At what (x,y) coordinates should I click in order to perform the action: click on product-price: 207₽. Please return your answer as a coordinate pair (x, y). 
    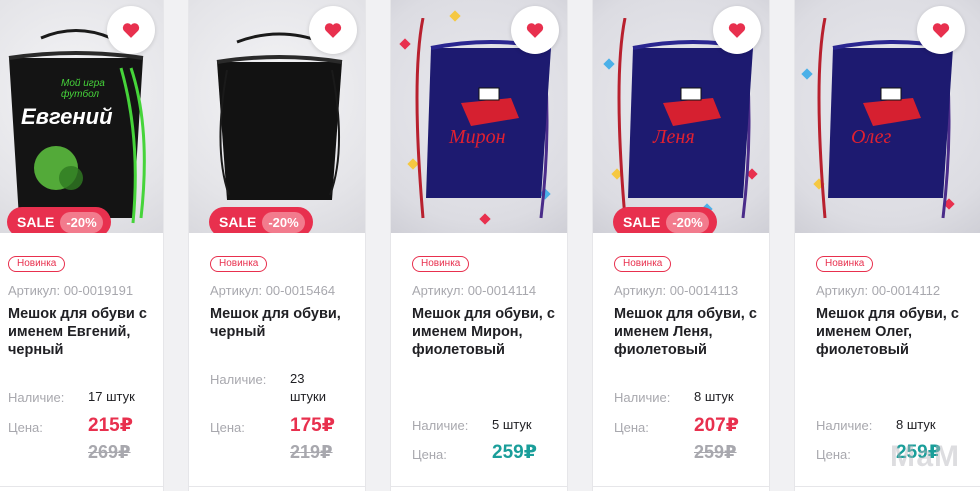
    Looking at the image, I should click on (716, 425).